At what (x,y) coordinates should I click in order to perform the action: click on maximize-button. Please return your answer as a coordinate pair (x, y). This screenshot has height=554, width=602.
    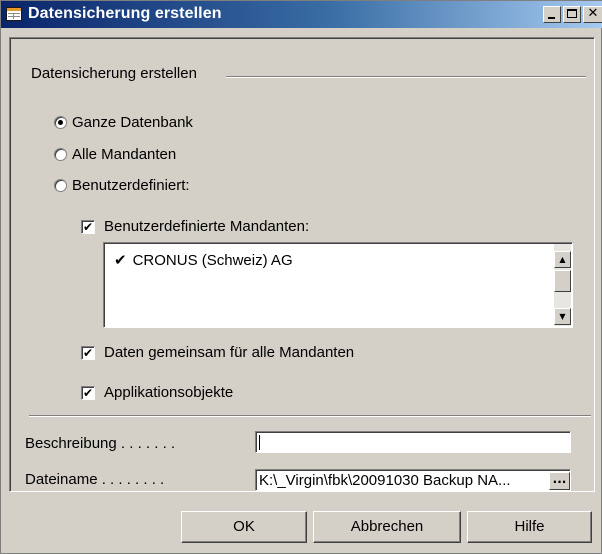
    Looking at the image, I should click on (572, 14).